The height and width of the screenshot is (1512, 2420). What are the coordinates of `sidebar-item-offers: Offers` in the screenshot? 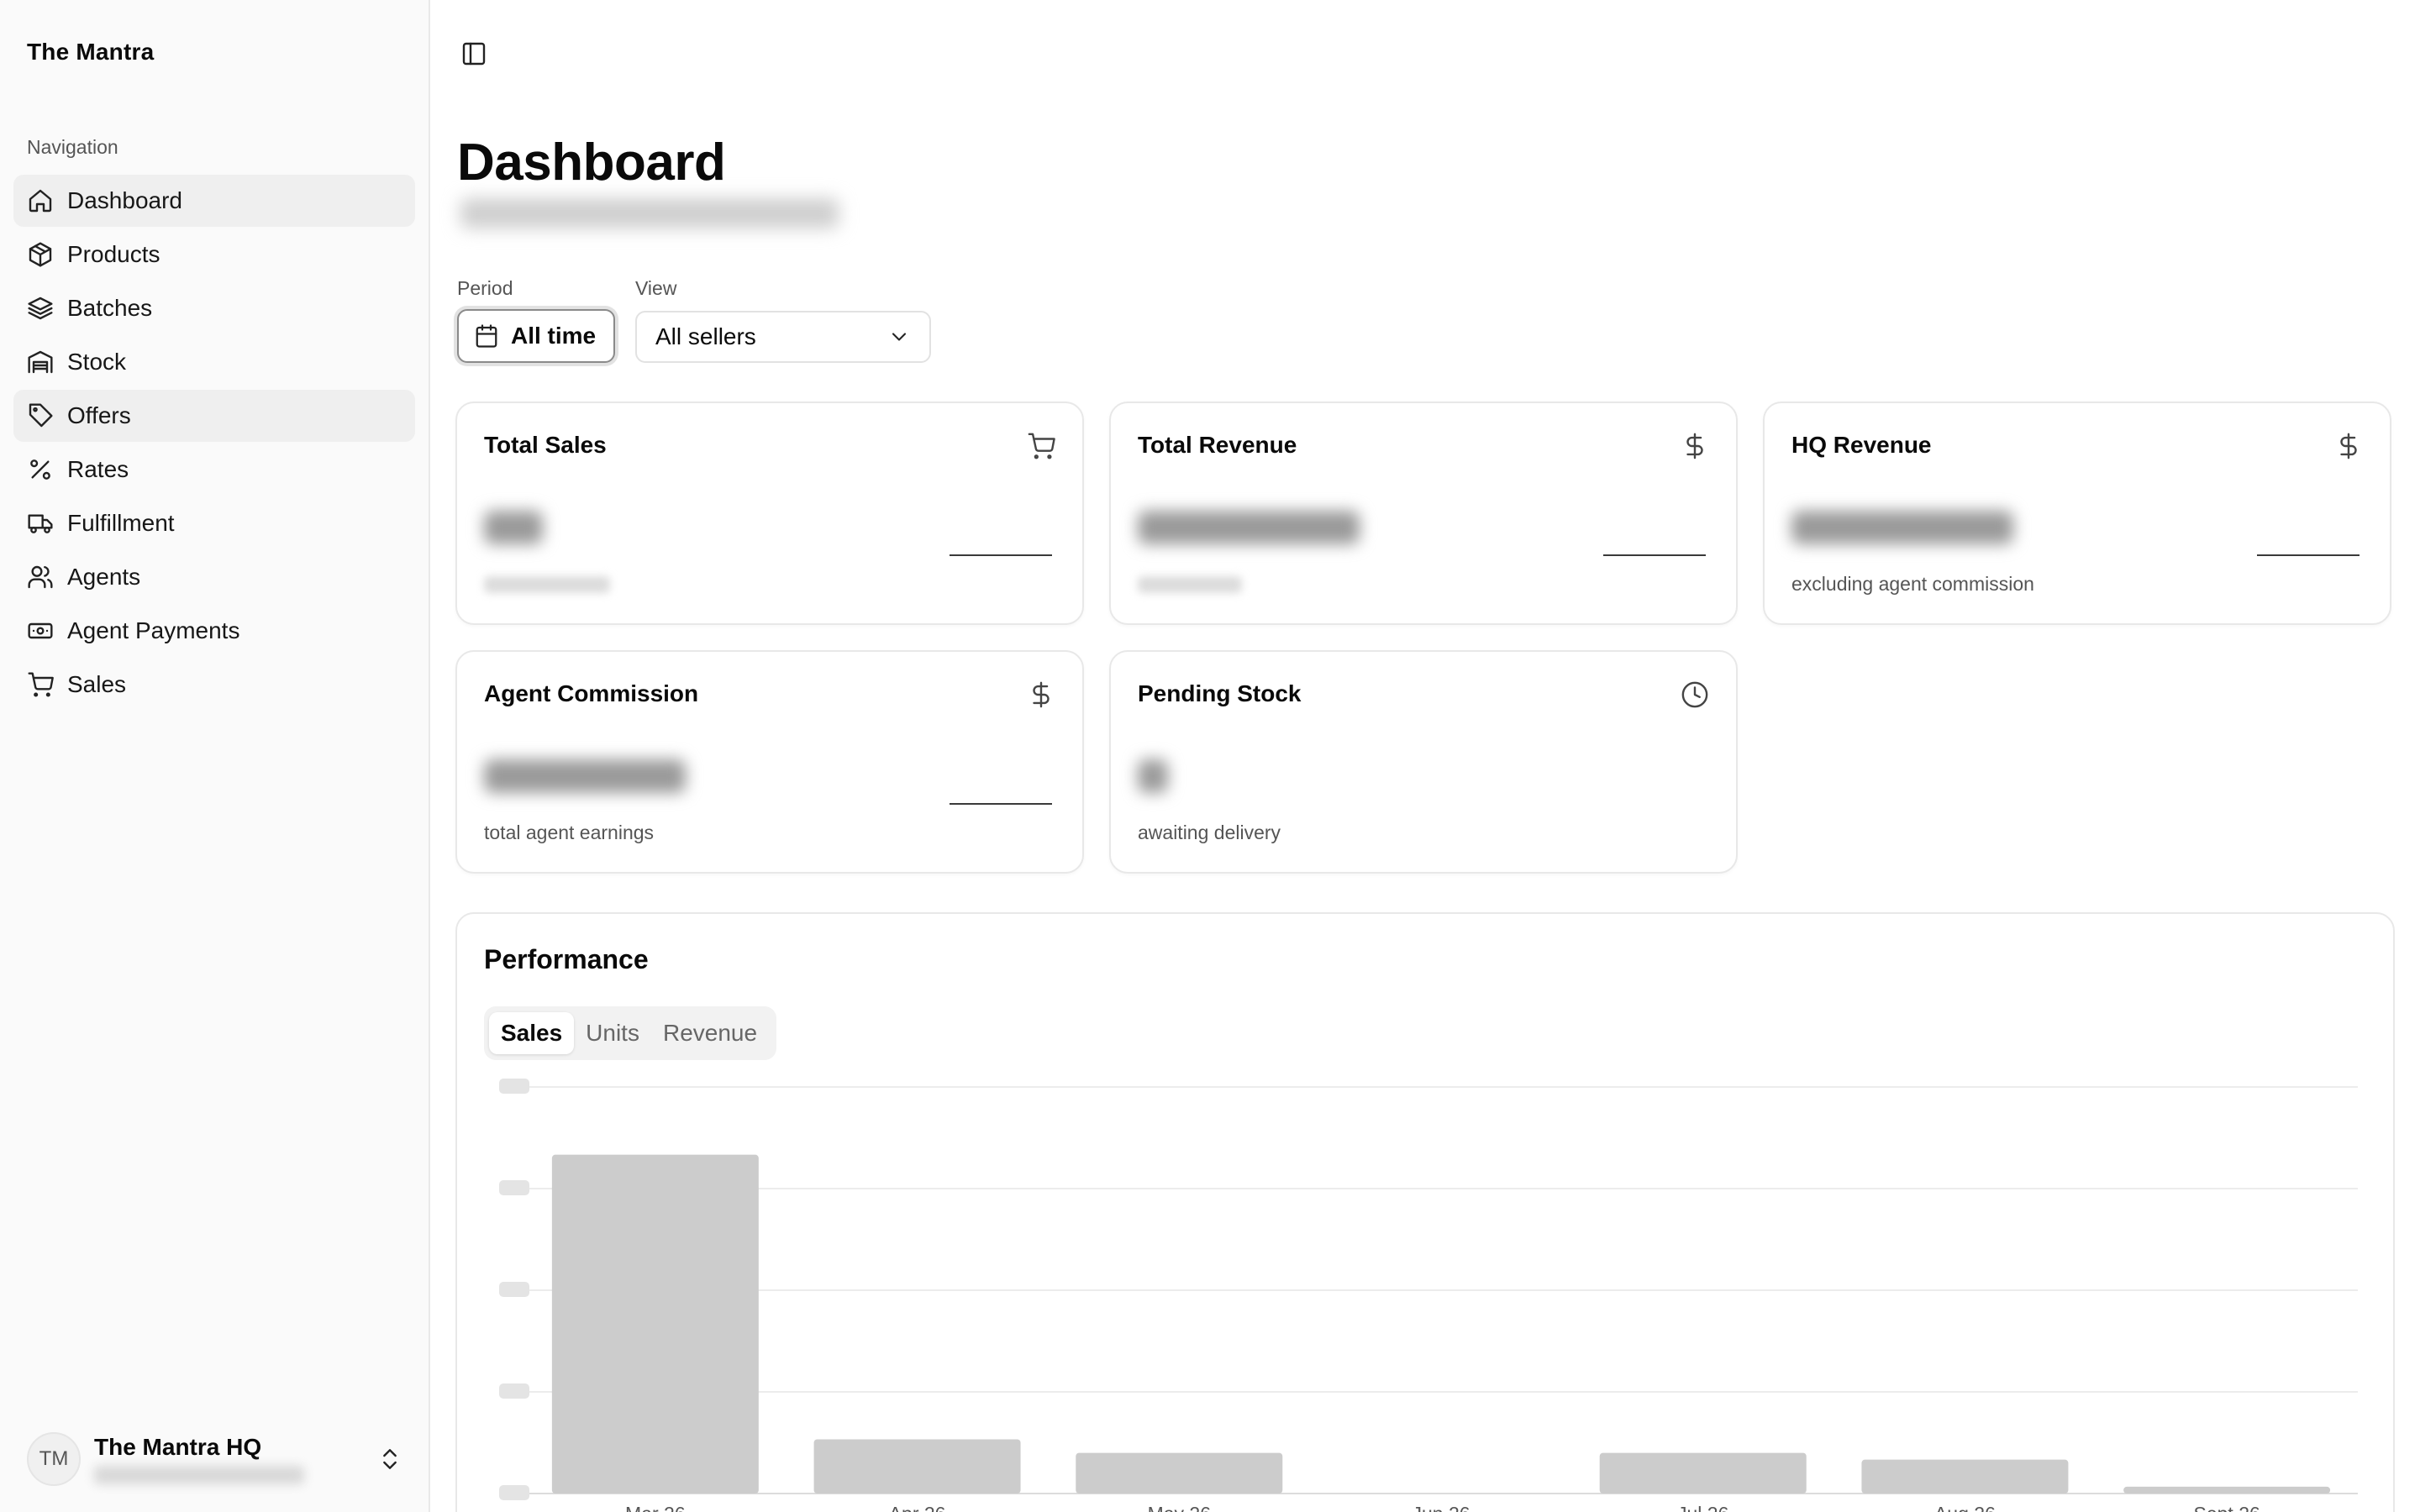 It's located at (214, 416).